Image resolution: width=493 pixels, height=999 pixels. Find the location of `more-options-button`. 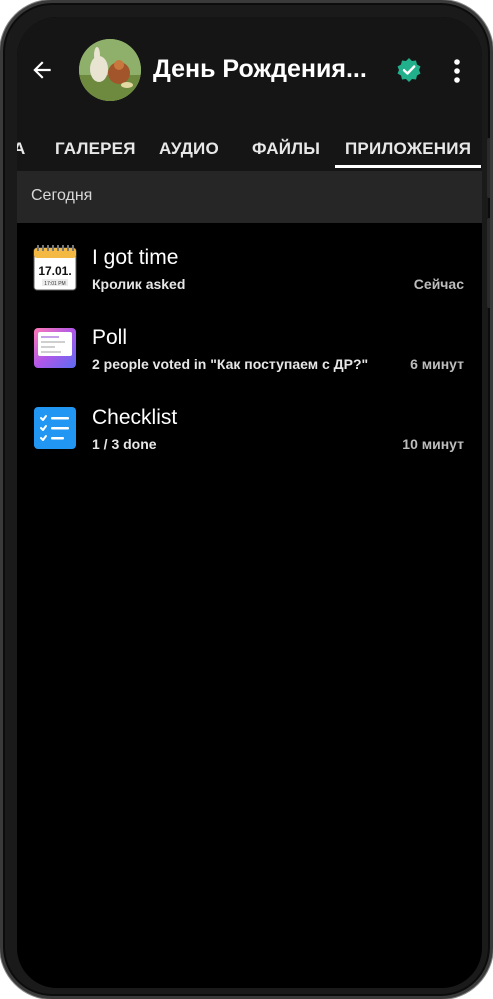

more-options-button is located at coordinates (457, 71).